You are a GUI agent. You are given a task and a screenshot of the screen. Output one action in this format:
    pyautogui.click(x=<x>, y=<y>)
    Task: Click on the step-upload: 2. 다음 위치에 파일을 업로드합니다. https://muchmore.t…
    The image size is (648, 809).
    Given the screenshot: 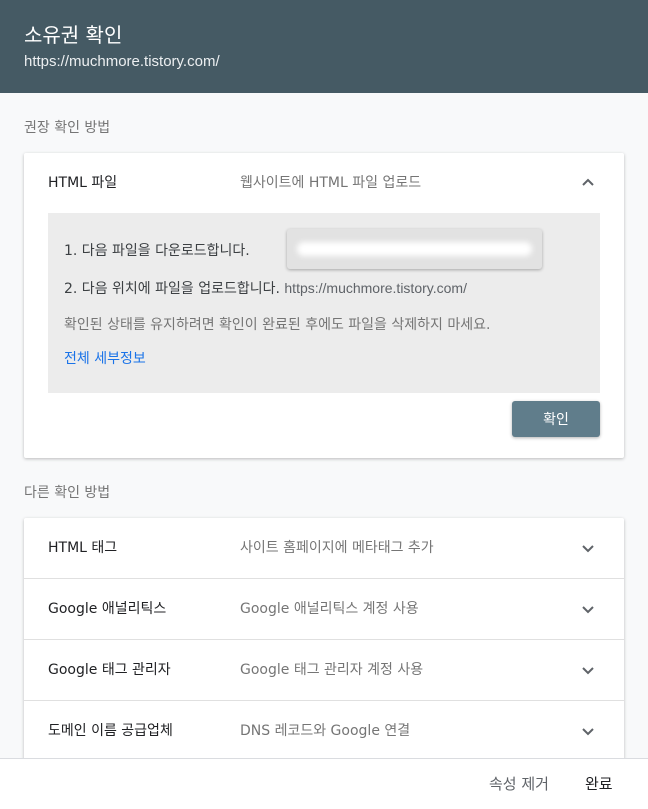 What is the action you would take?
    pyautogui.click(x=265, y=288)
    